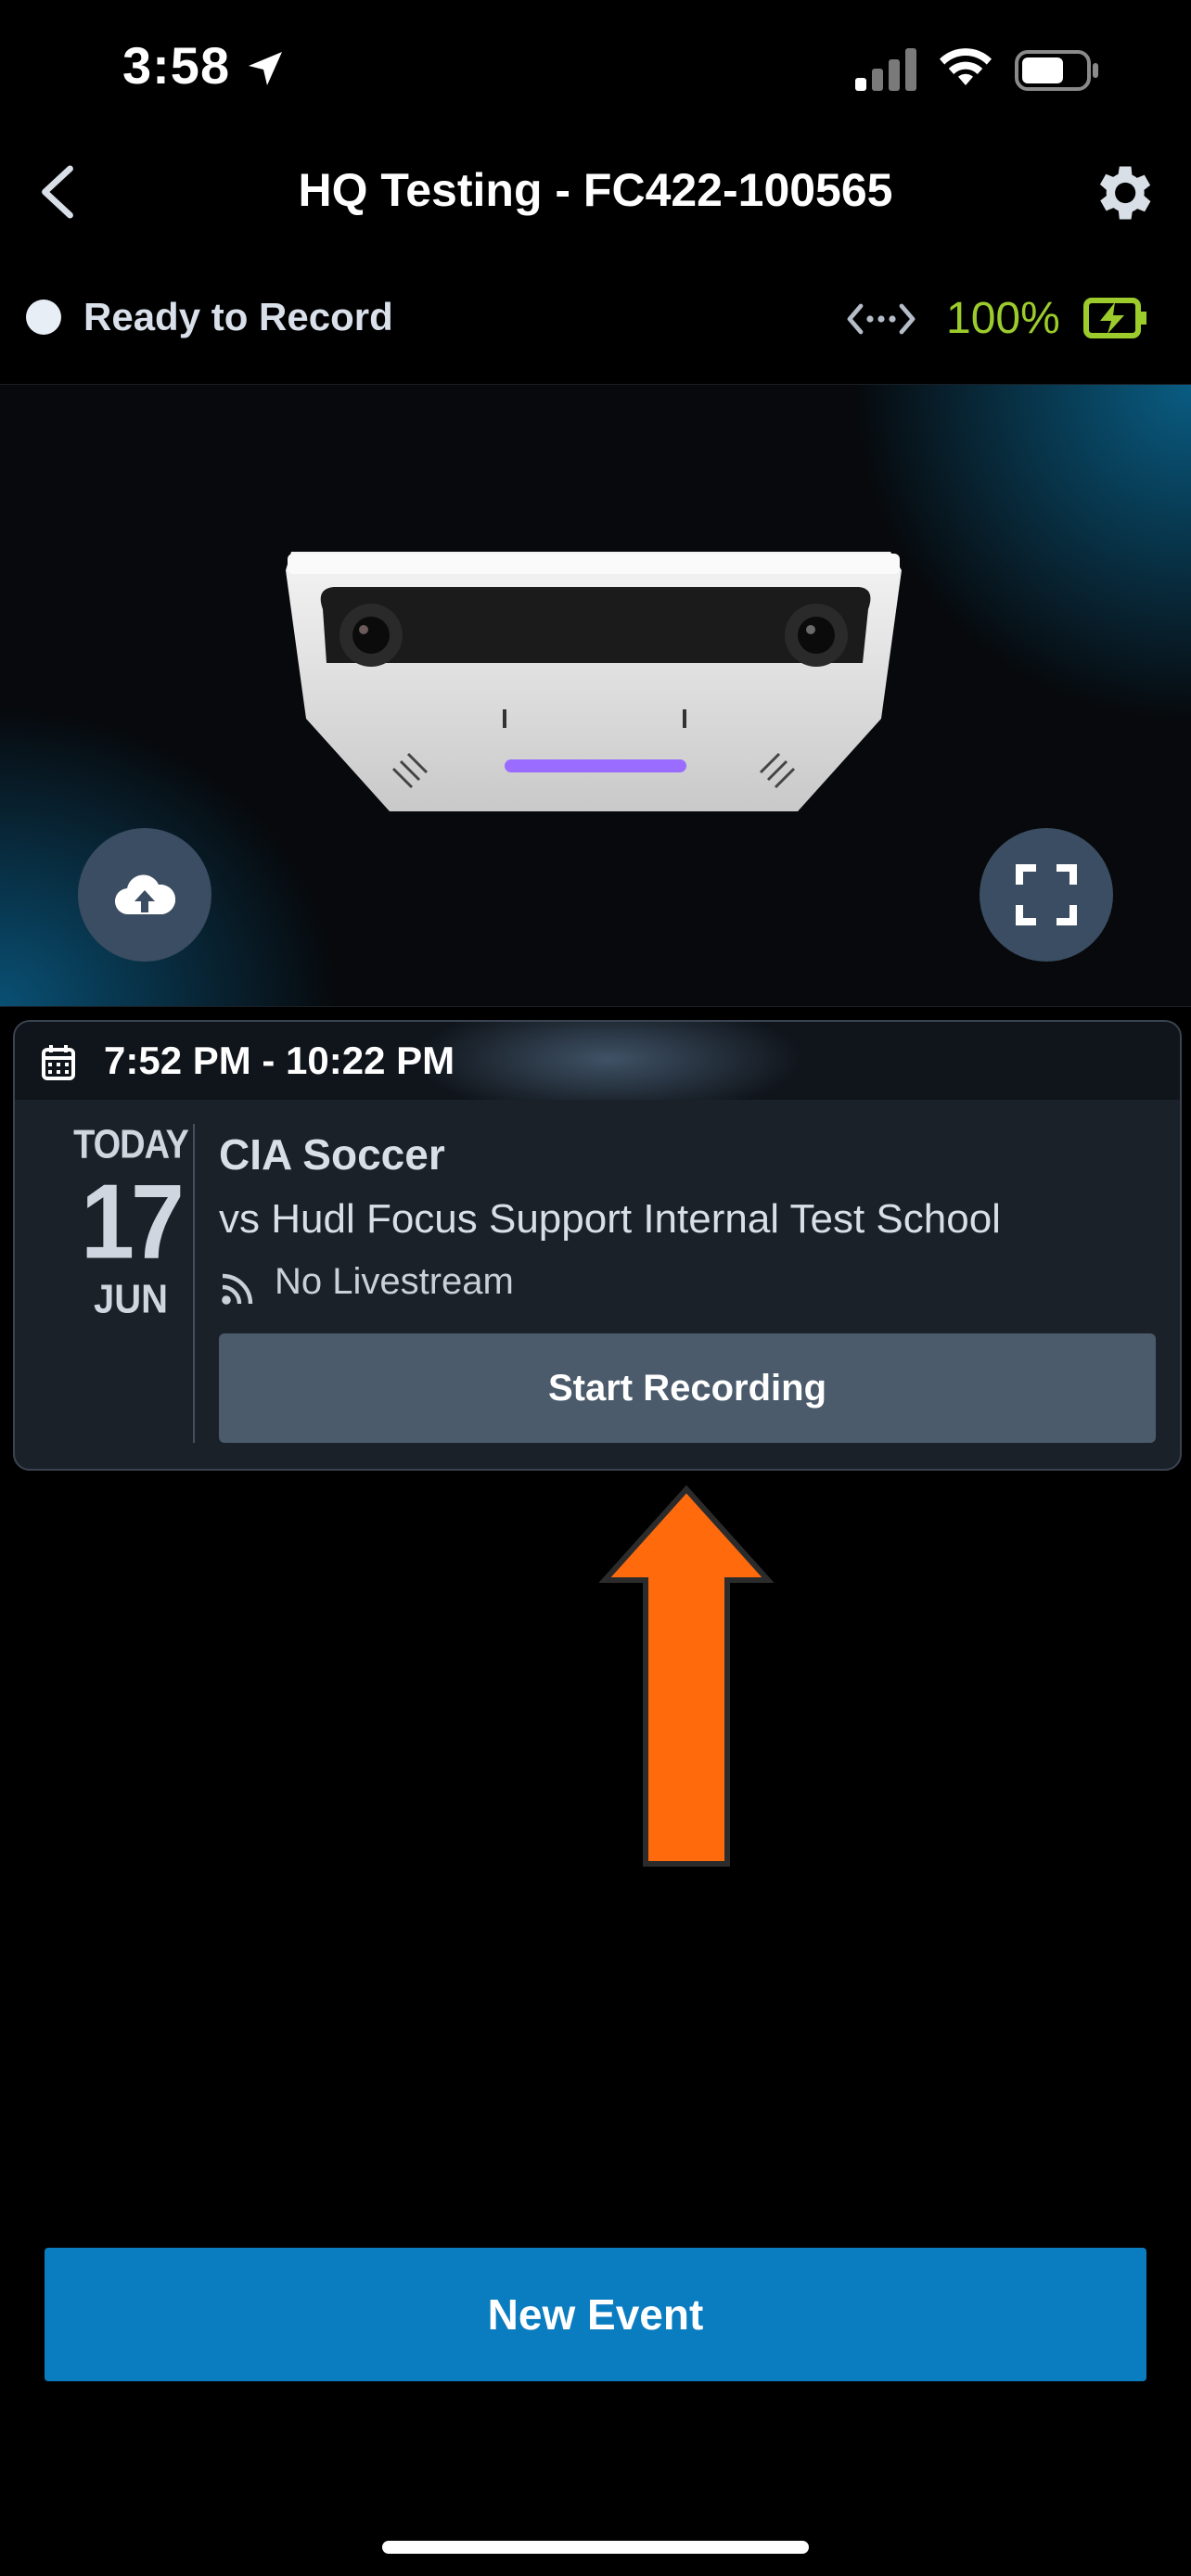 The height and width of the screenshot is (2576, 1191). What do you see at coordinates (597, 1061) in the screenshot?
I see `event-time-header: 7:52 PM - 10:22 PM` at bounding box center [597, 1061].